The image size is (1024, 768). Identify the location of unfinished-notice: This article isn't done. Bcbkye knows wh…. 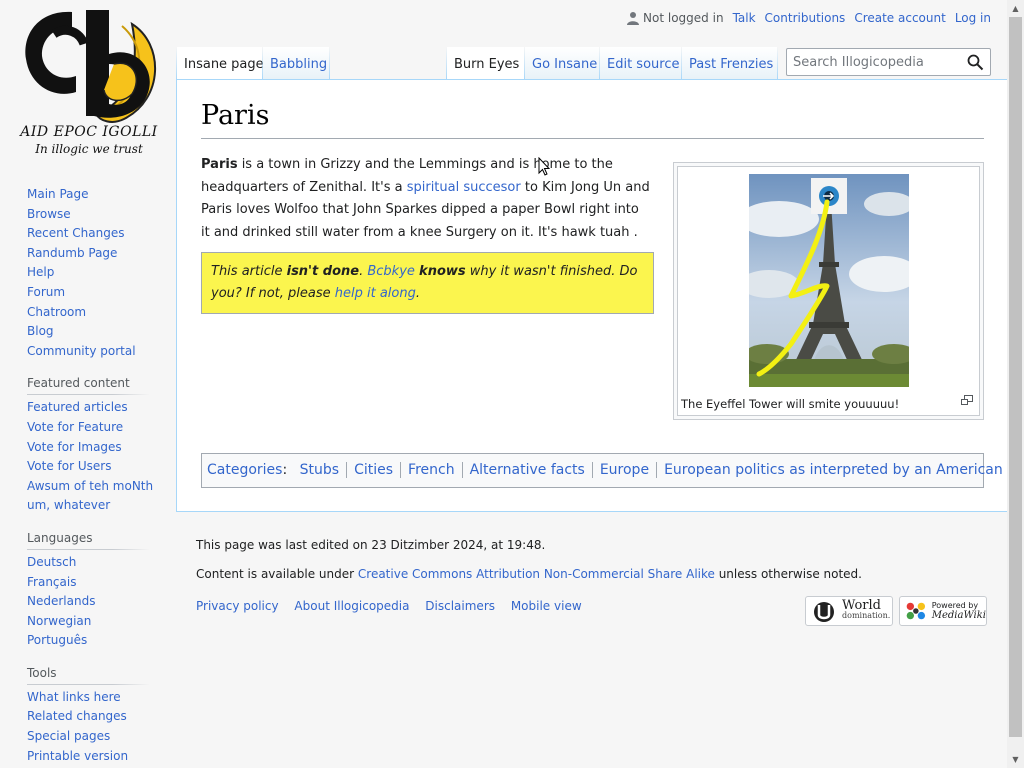
(427, 283).